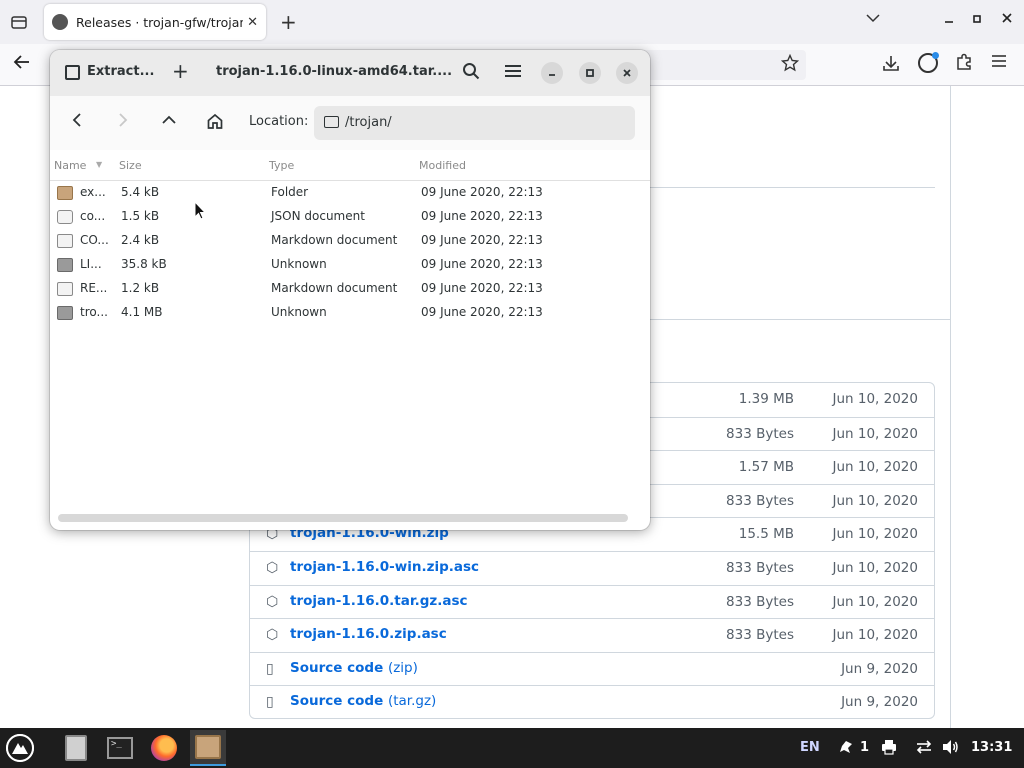 This screenshot has width=1024, height=768. I want to click on asset-name: trojan-1.16.0.tar.gz.asc, so click(379, 600).